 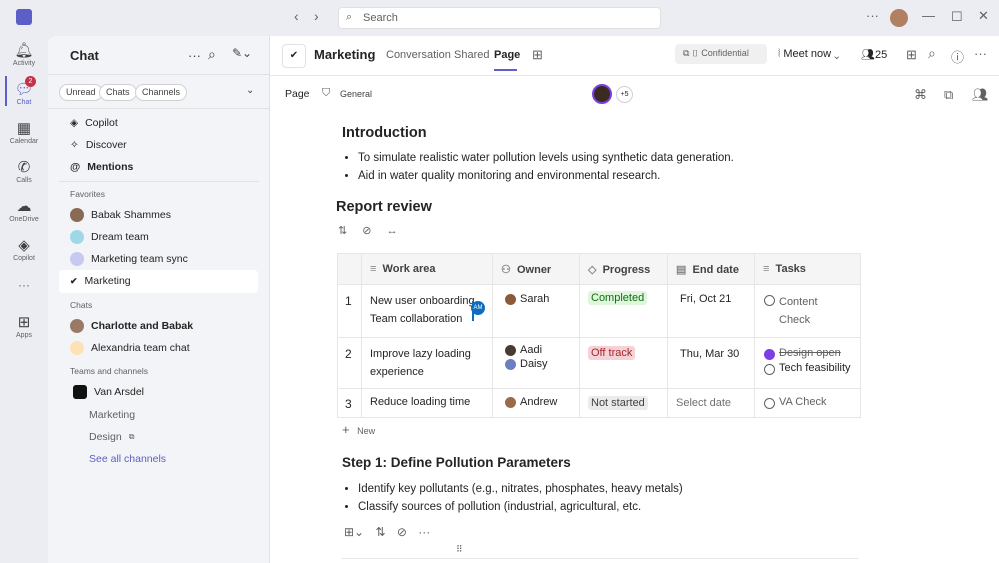 What do you see at coordinates (112, 415) in the screenshot?
I see `channel-item: Marketing` at bounding box center [112, 415].